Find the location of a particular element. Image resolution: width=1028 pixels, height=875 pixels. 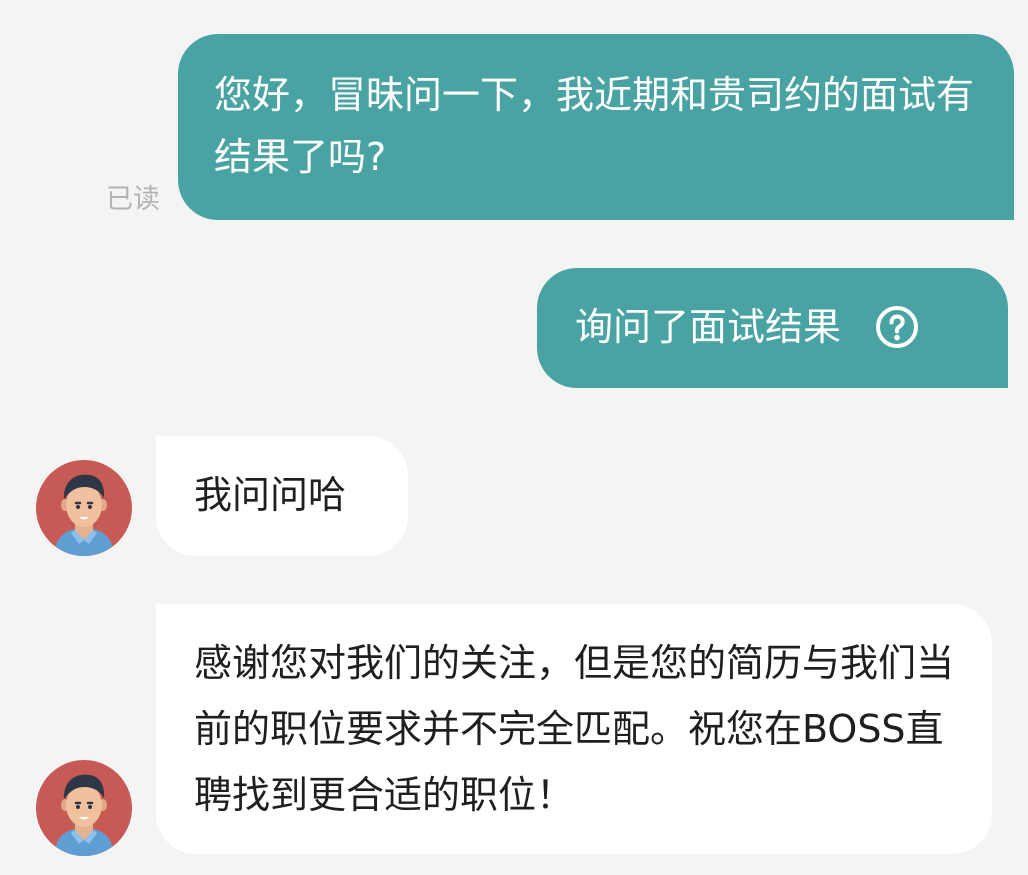

help-circle-icon is located at coordinates (897, 327).